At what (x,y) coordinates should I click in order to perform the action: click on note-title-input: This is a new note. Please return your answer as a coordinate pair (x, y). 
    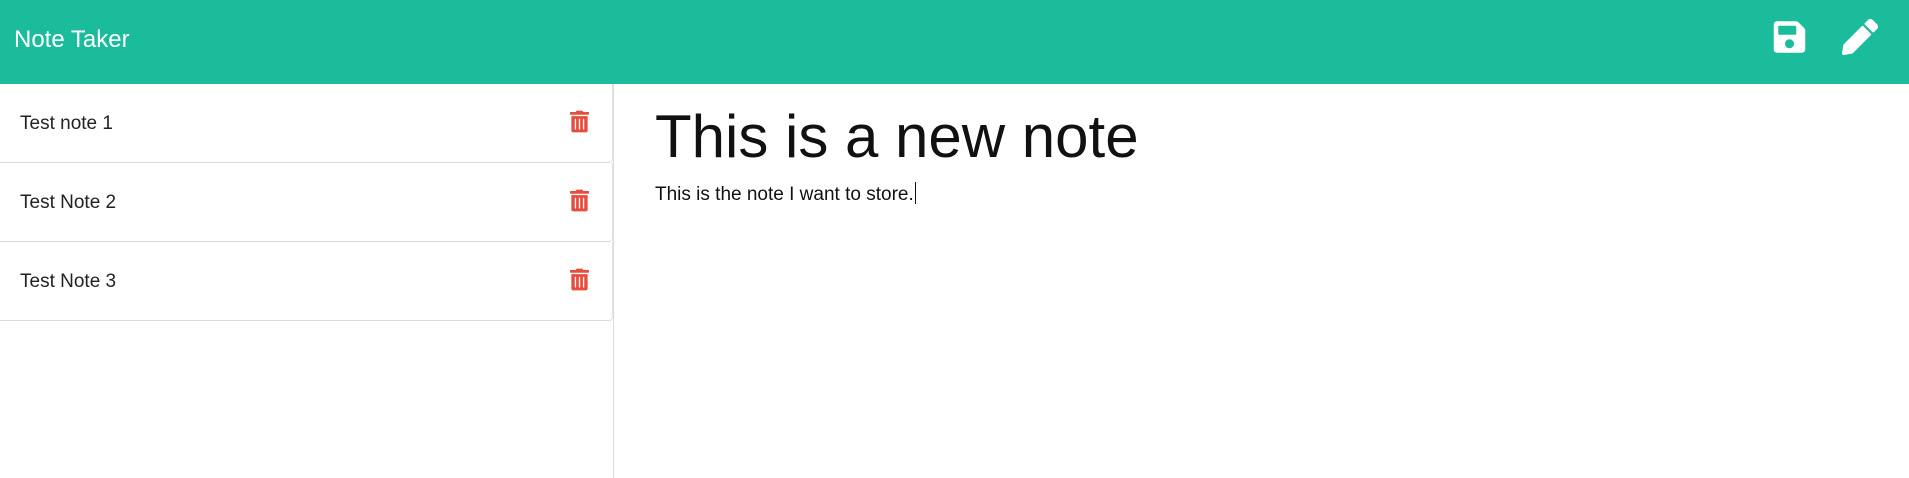
    Looking at the image, I should click on (897, 137).